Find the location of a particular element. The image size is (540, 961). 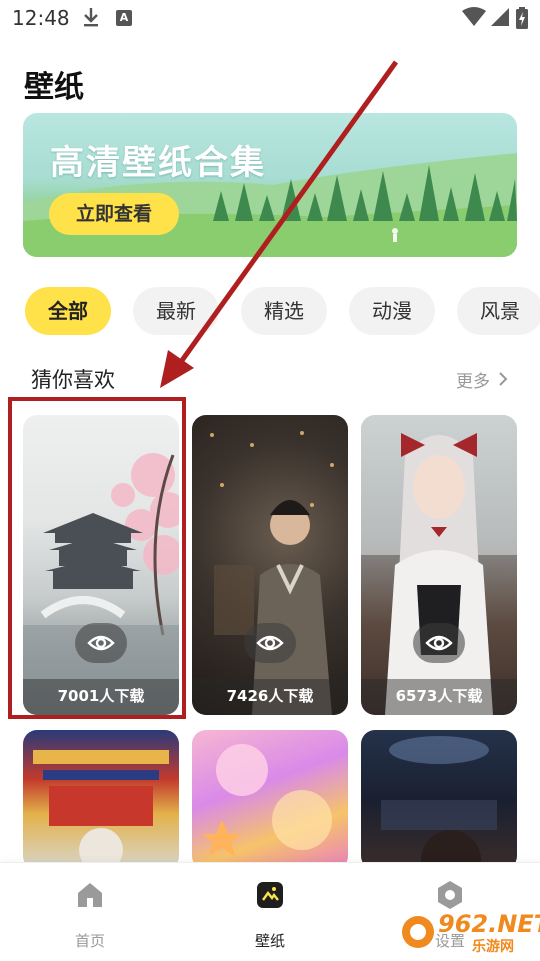

category-chips: 全部 最新 精选 动漫 风景 is located at coordinates (270, 311).